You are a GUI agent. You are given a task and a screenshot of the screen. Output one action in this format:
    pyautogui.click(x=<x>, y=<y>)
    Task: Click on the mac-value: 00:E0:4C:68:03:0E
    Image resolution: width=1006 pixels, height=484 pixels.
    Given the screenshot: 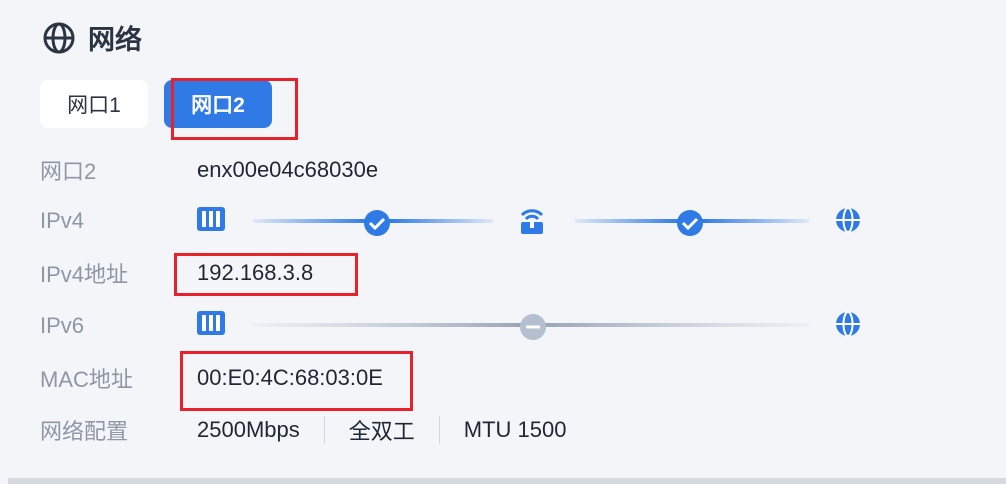 What is the action you would take?
    pyautogui.click(x=290, y=377)
    